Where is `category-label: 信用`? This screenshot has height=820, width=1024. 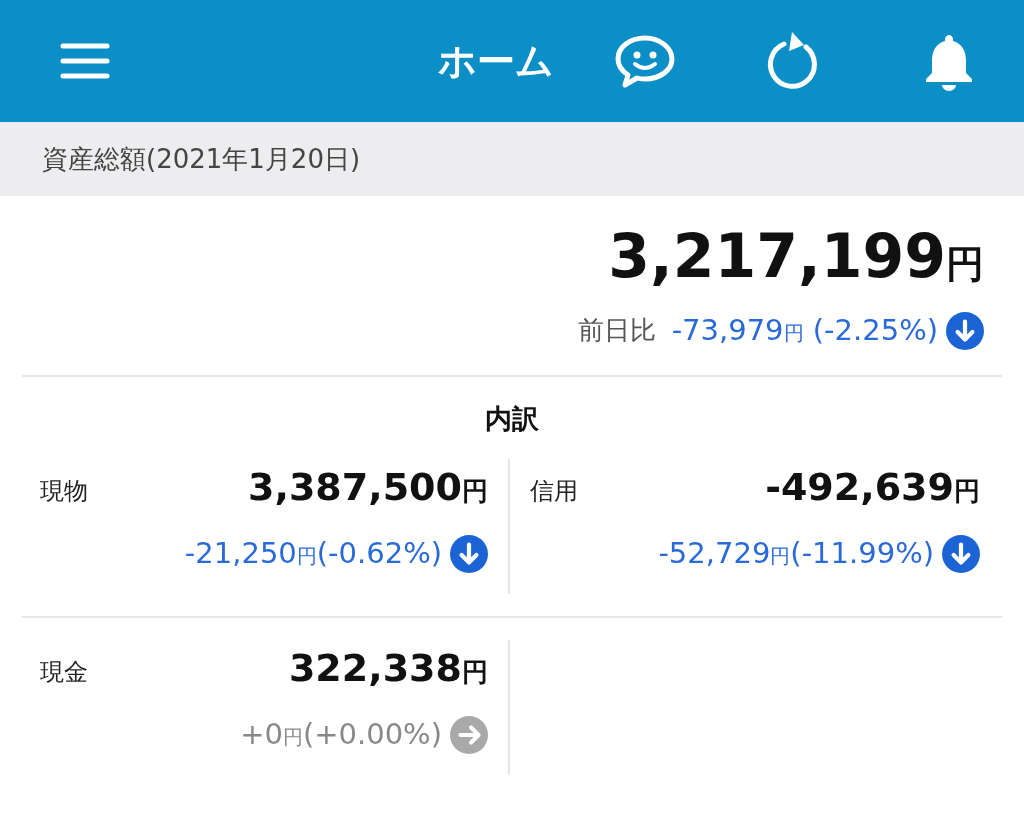 category-label: 信用 is located at coordinates (554, 491).